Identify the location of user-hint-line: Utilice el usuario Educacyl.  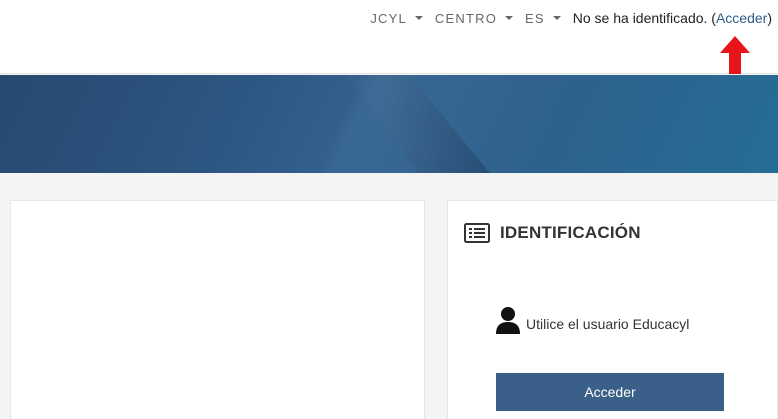
(592, 320).